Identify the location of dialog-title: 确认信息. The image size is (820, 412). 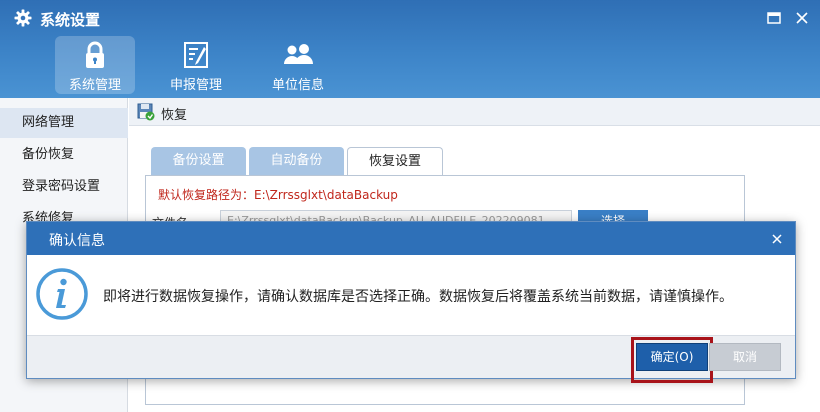
(77, 241).